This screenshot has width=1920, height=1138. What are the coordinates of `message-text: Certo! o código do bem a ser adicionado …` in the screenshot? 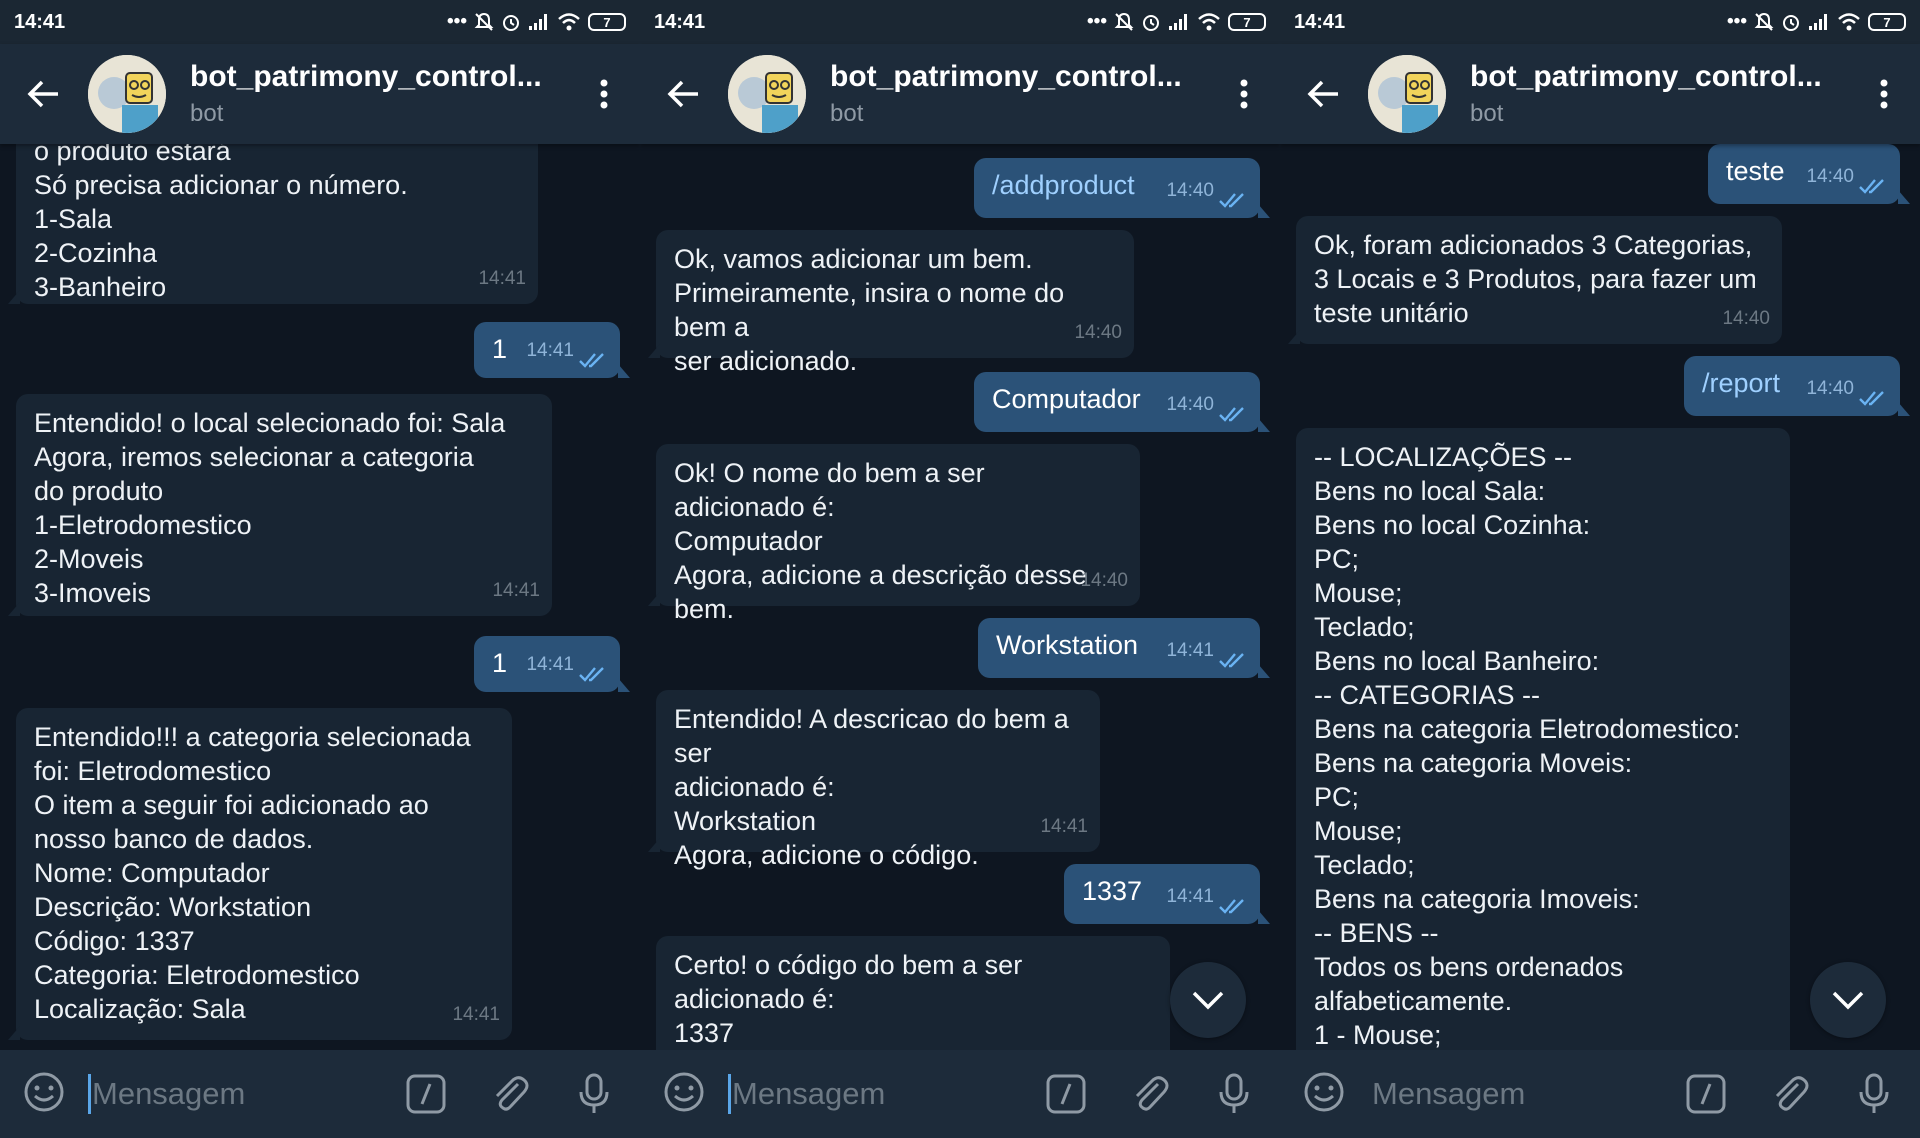 It's located at (848, 999).